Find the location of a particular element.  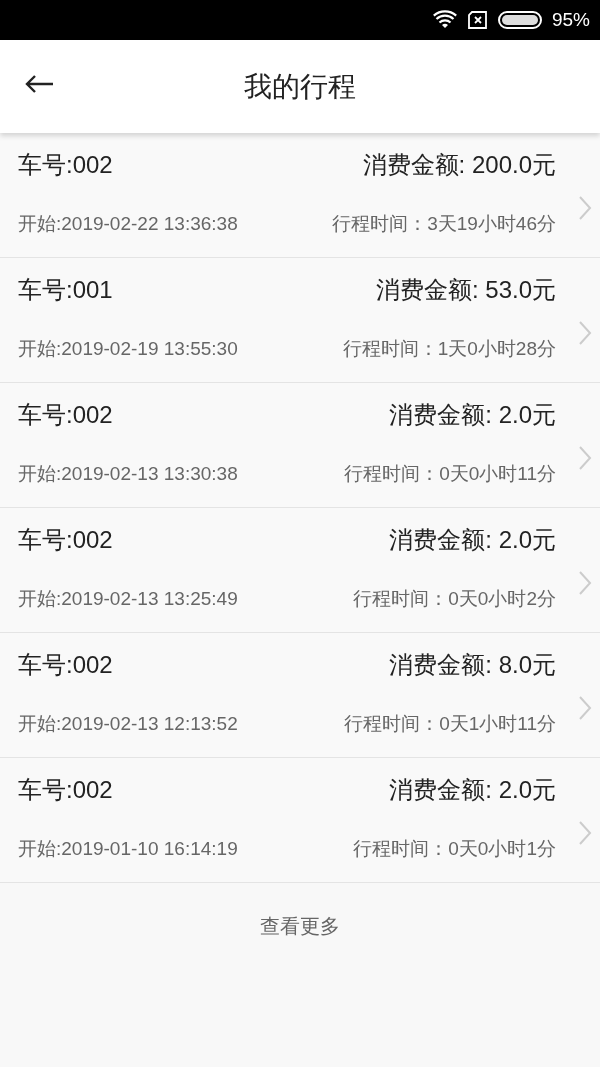

start-time: 开始:2019-02-13 12:13:52 is located at coordinates (128, 724).